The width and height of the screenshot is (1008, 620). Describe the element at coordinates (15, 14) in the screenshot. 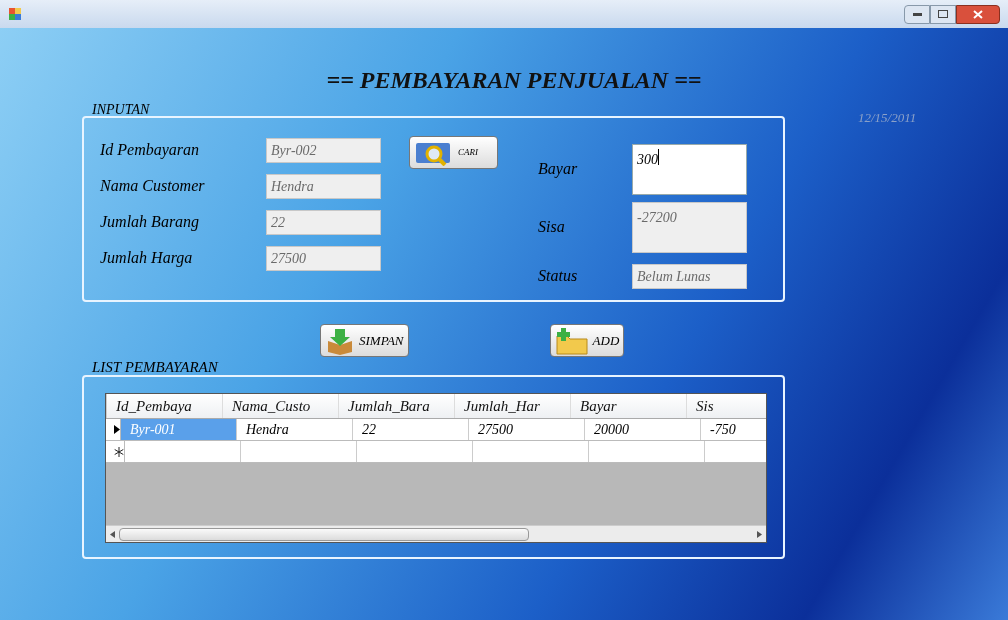

I see `app-icon` at that location.